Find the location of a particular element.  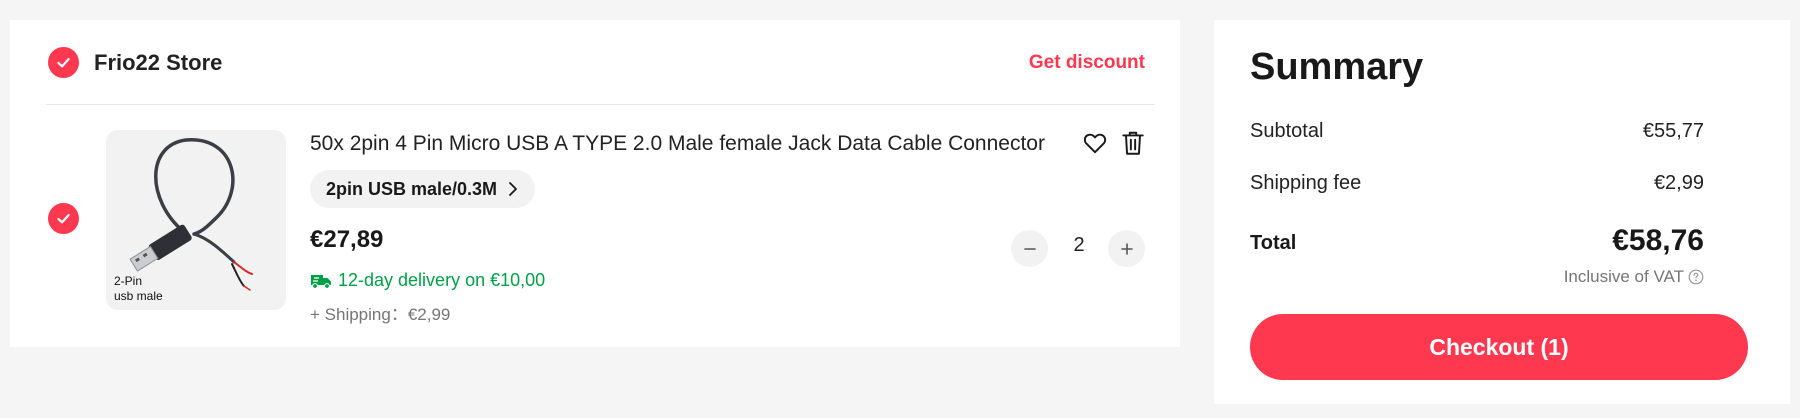

wishlist-button is located at coordinates (1095, 143).